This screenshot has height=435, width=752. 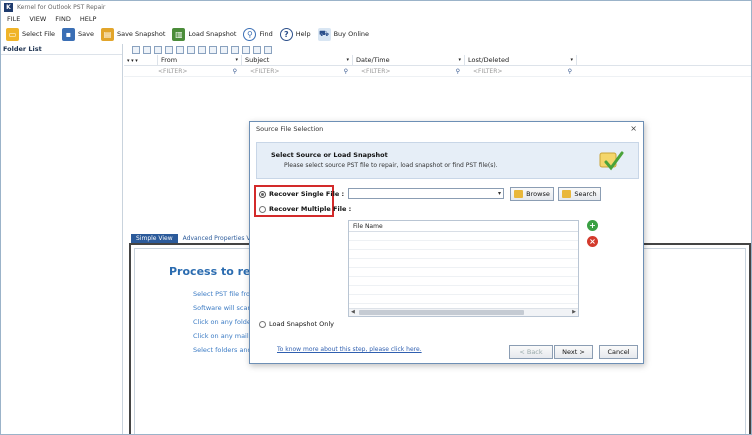 I want to click on folder-list-pane: Folder List, so click(x=62, y=239).